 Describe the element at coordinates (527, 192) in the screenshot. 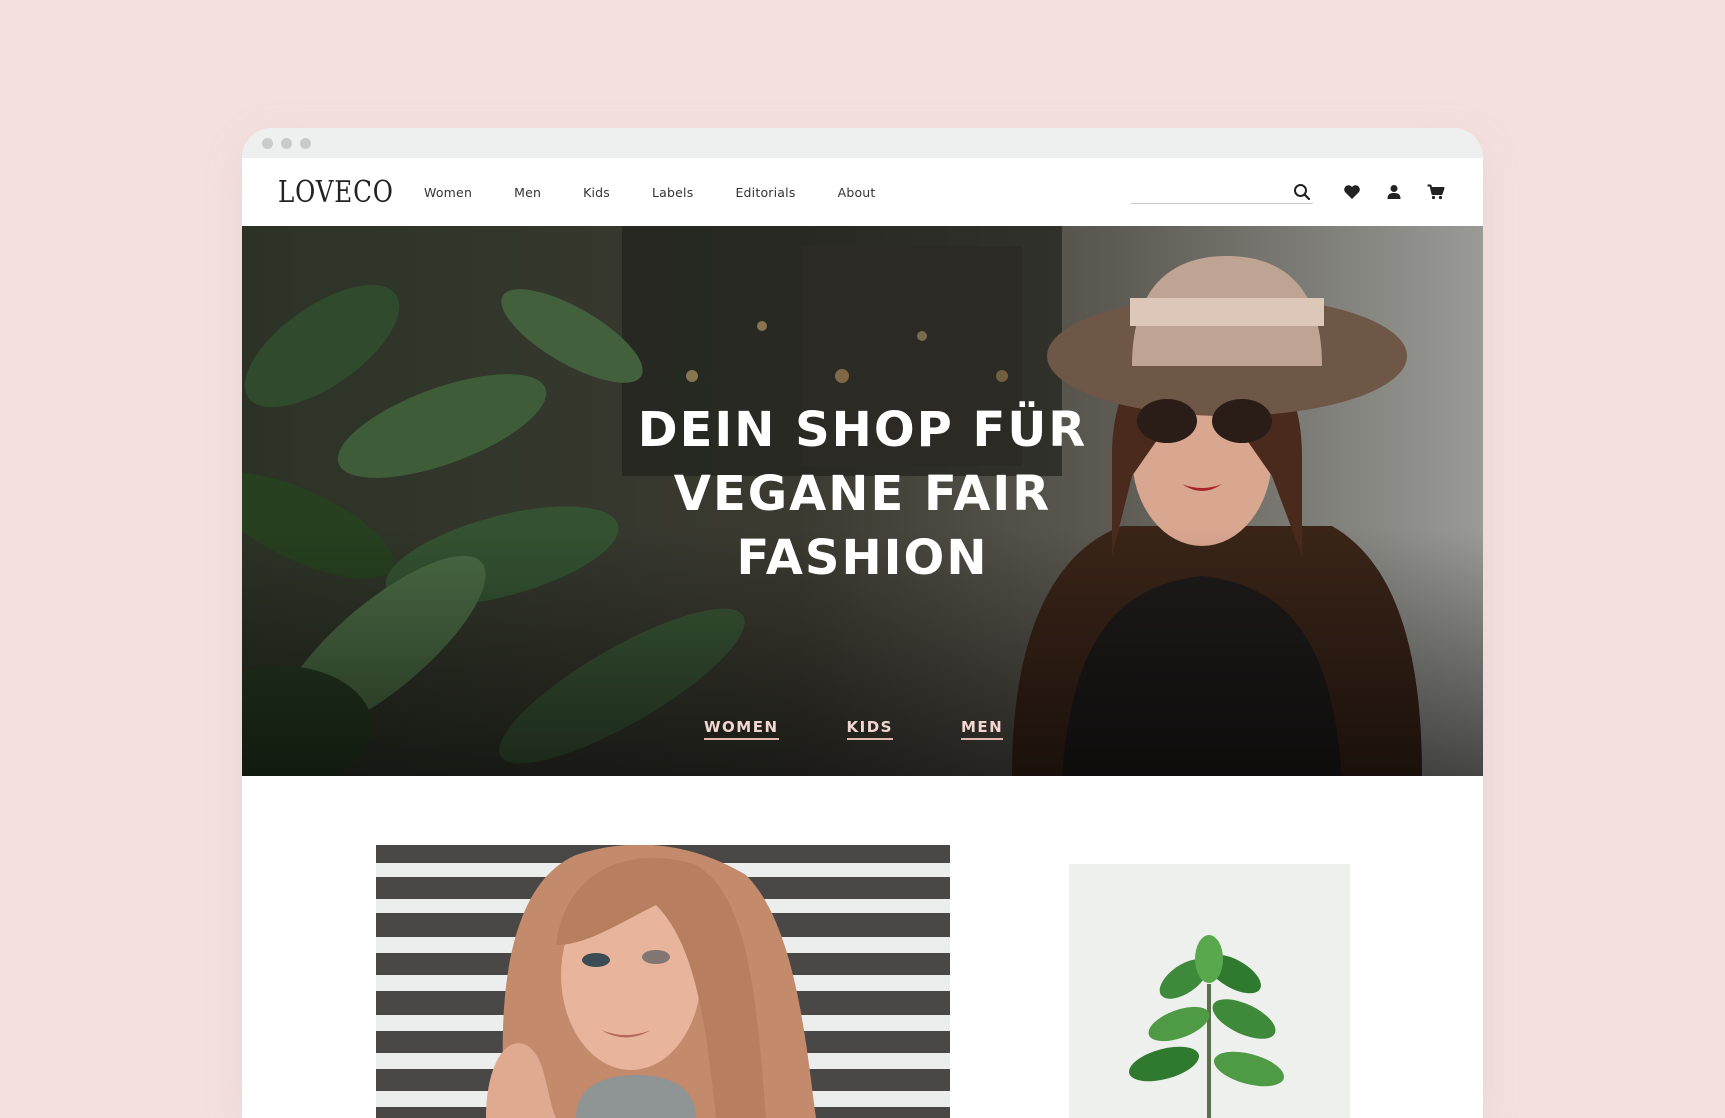

I see `nav-item-men: Men` at that location.